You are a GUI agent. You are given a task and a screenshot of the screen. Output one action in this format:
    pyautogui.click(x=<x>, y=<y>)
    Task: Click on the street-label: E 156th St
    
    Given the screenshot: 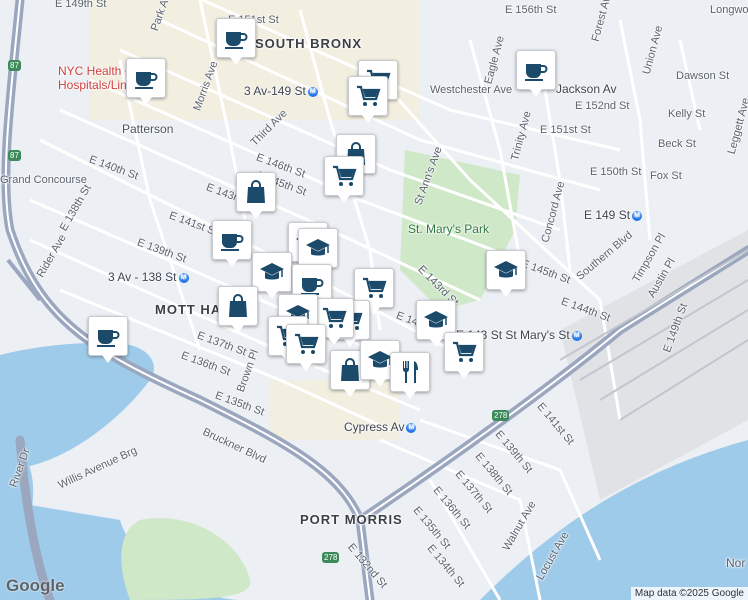 What is the action you would take?
    pyautogui.click(x=531, y=10)
    